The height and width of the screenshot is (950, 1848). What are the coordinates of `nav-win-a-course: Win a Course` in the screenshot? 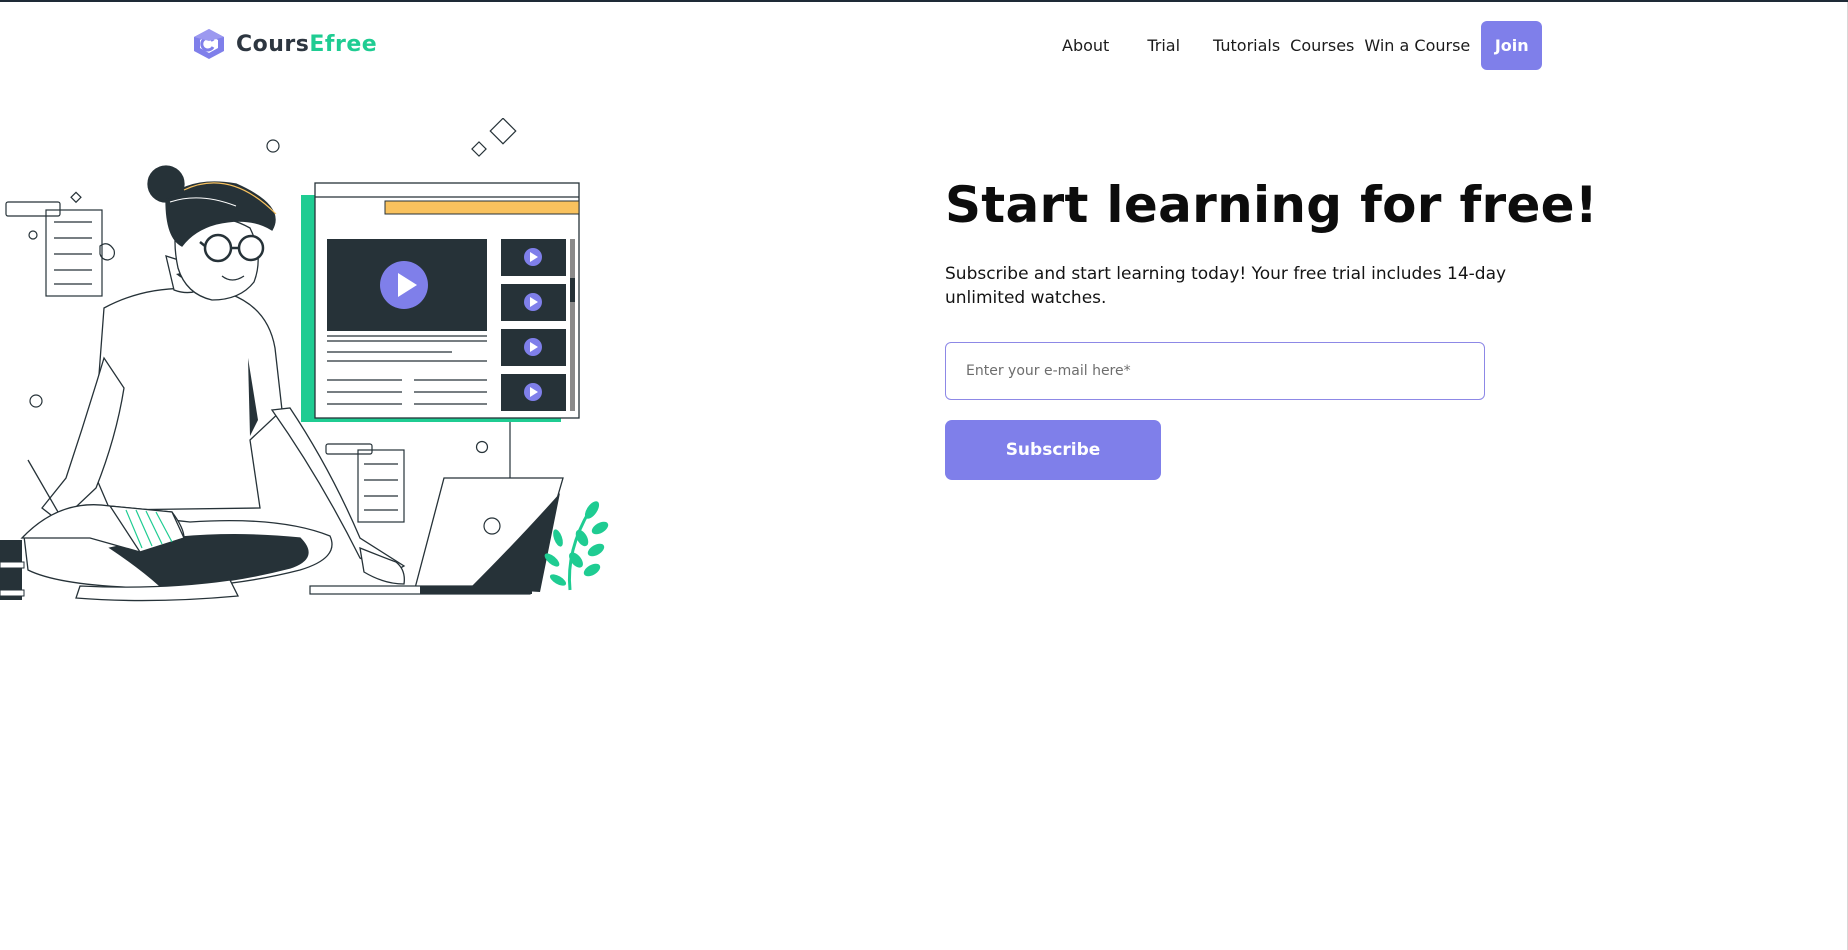 It's located at (1417, 46).